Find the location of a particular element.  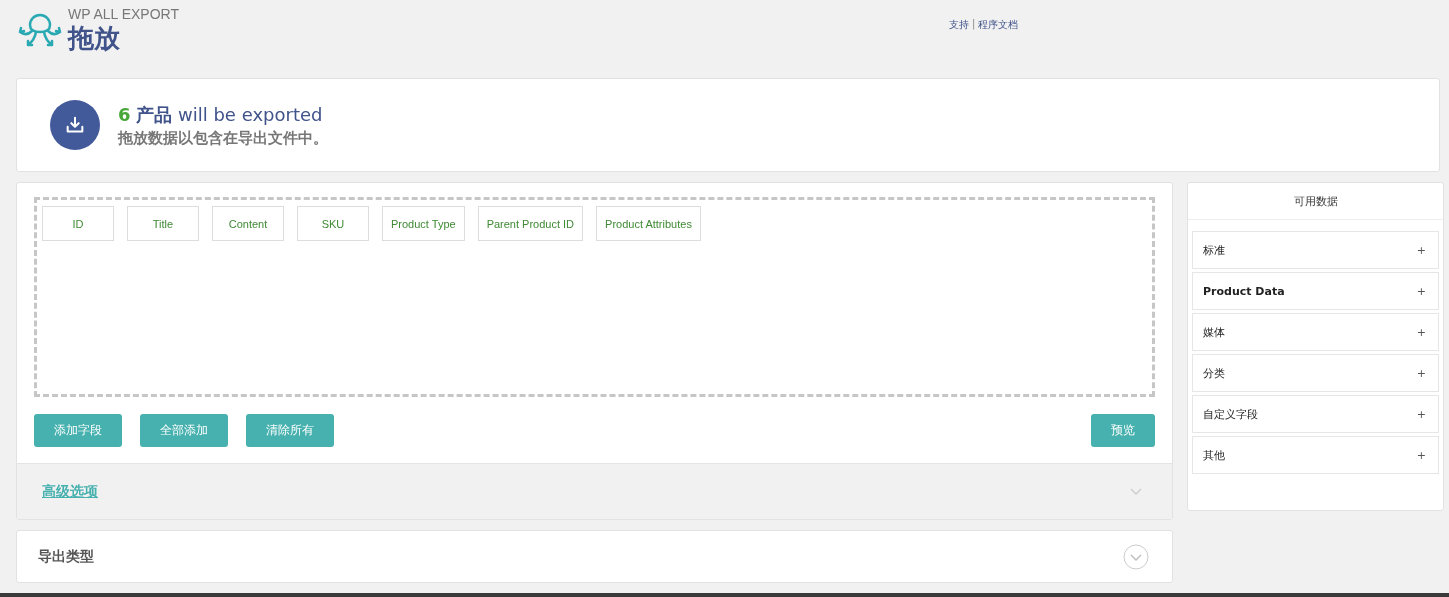

sidebar-title: 可用数据 is located at coordinates (1315, 201).